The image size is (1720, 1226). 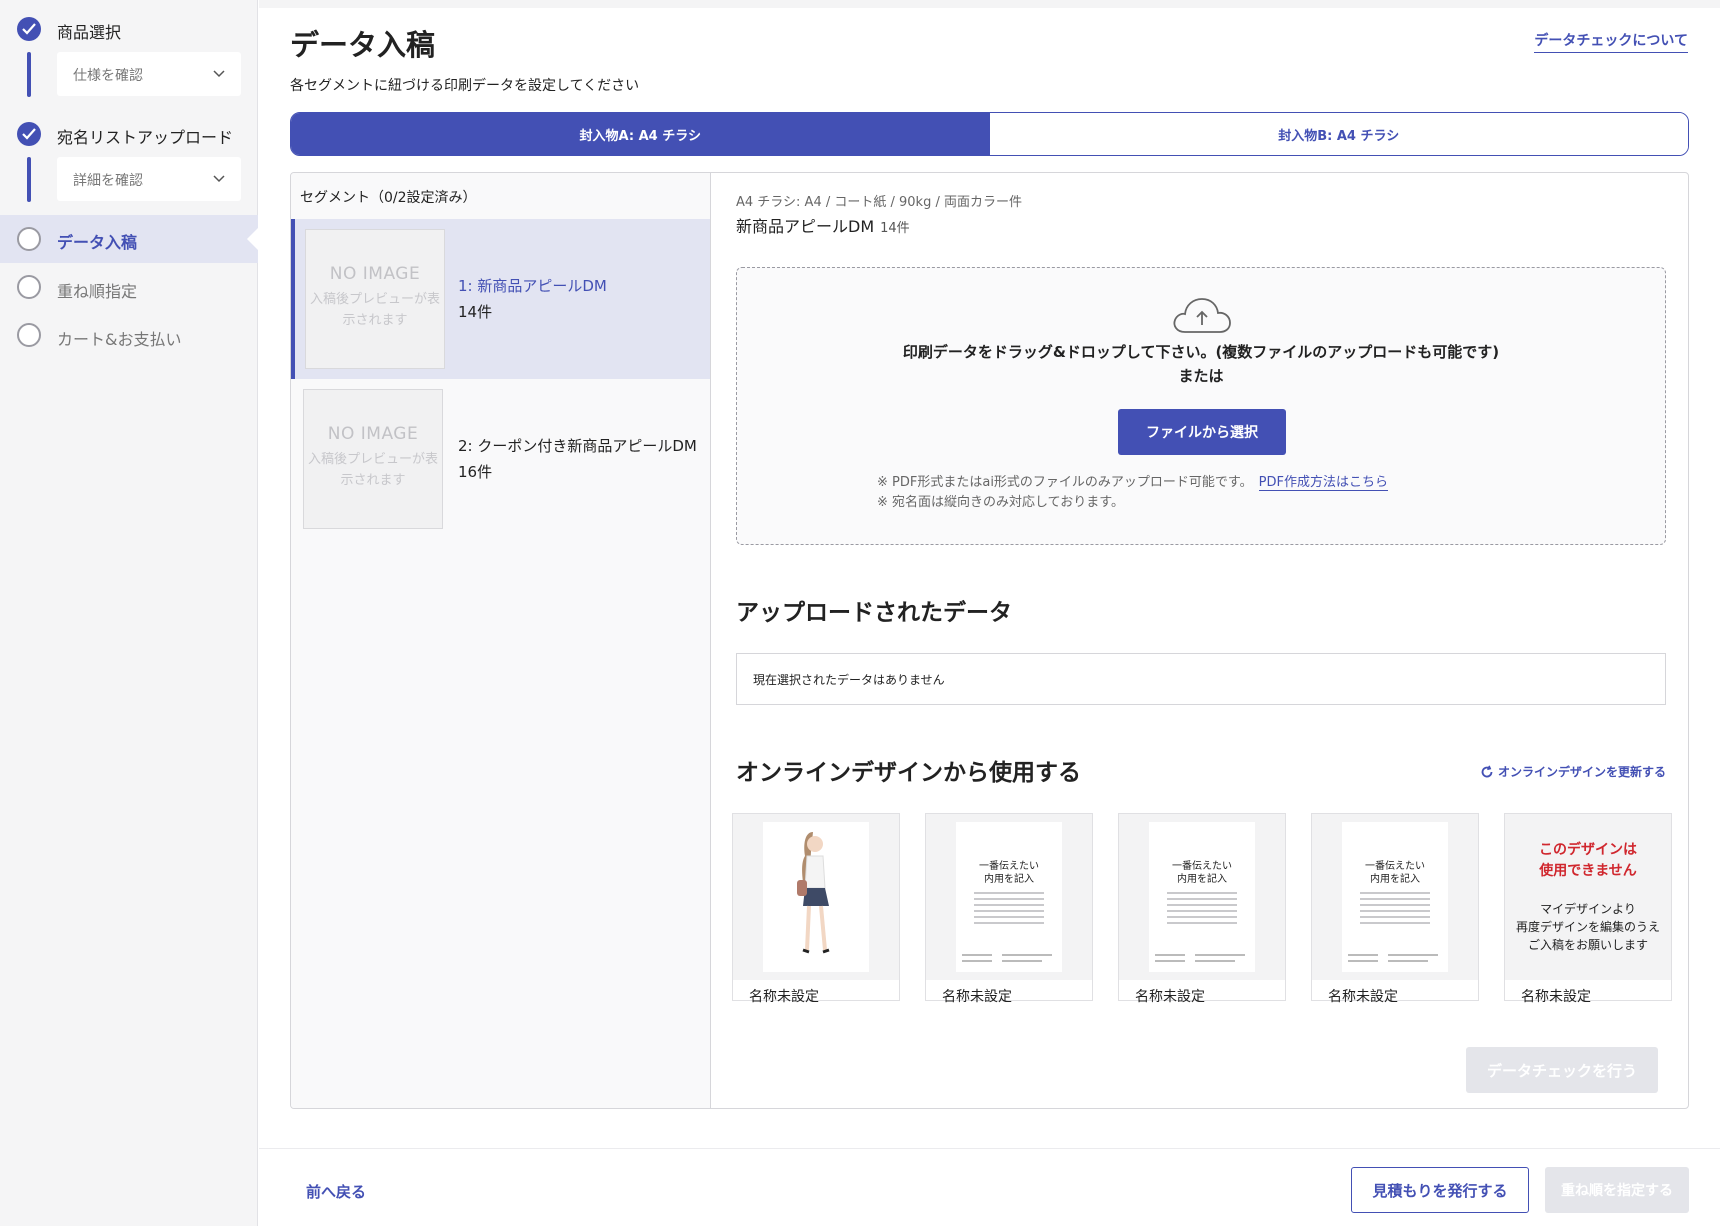 What do you see at coordinates (108, 76) in the screenshot?
I see `select-label: 仕様を確認` at bounding box center [108, 76].